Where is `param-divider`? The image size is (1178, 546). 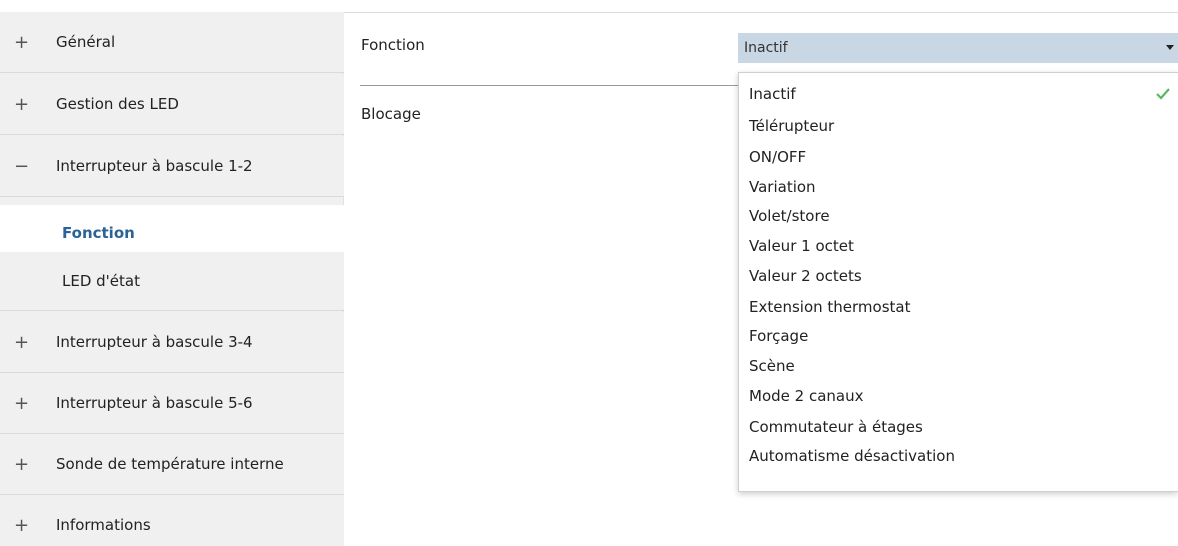 param-divider is located at coordinates (549, 85).